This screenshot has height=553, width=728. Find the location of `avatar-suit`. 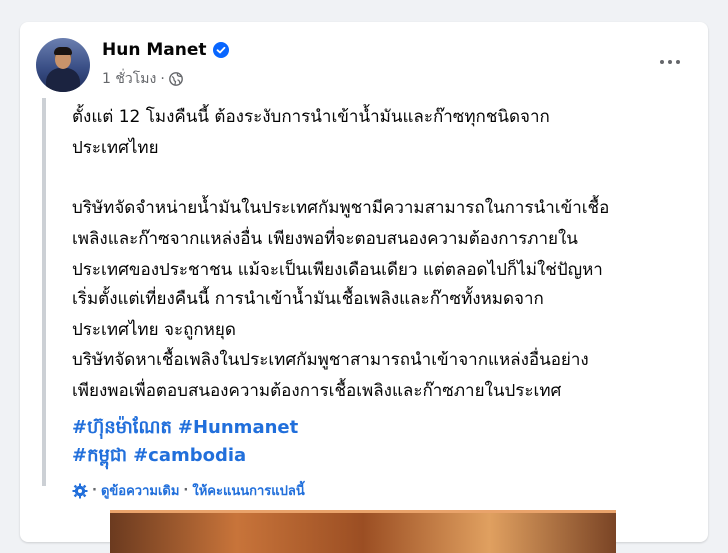

avatar-suit is located at coordinates (63, 80).